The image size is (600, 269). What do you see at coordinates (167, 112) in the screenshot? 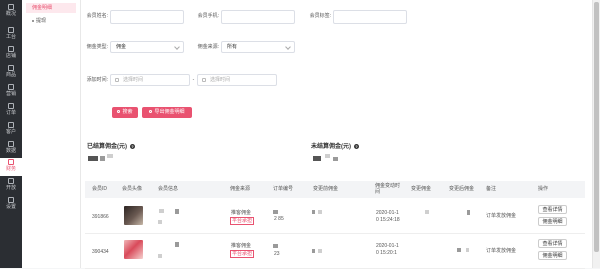
I see `export-button: 导出佣金明细` at bounding box center [167, 112].